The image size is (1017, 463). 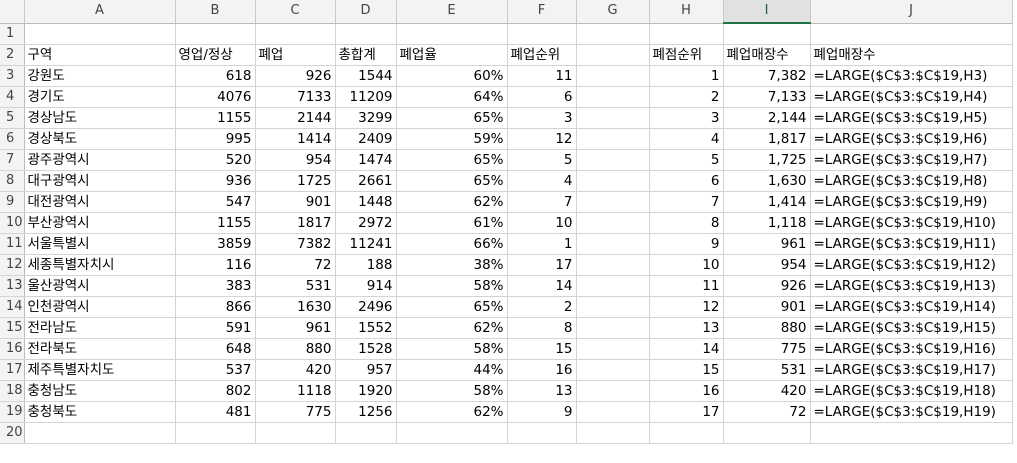 What do you see at coordinates (295, 55) in the screenshot?
I see `cell-c2: 폐업` at bounding box center [295, 55].